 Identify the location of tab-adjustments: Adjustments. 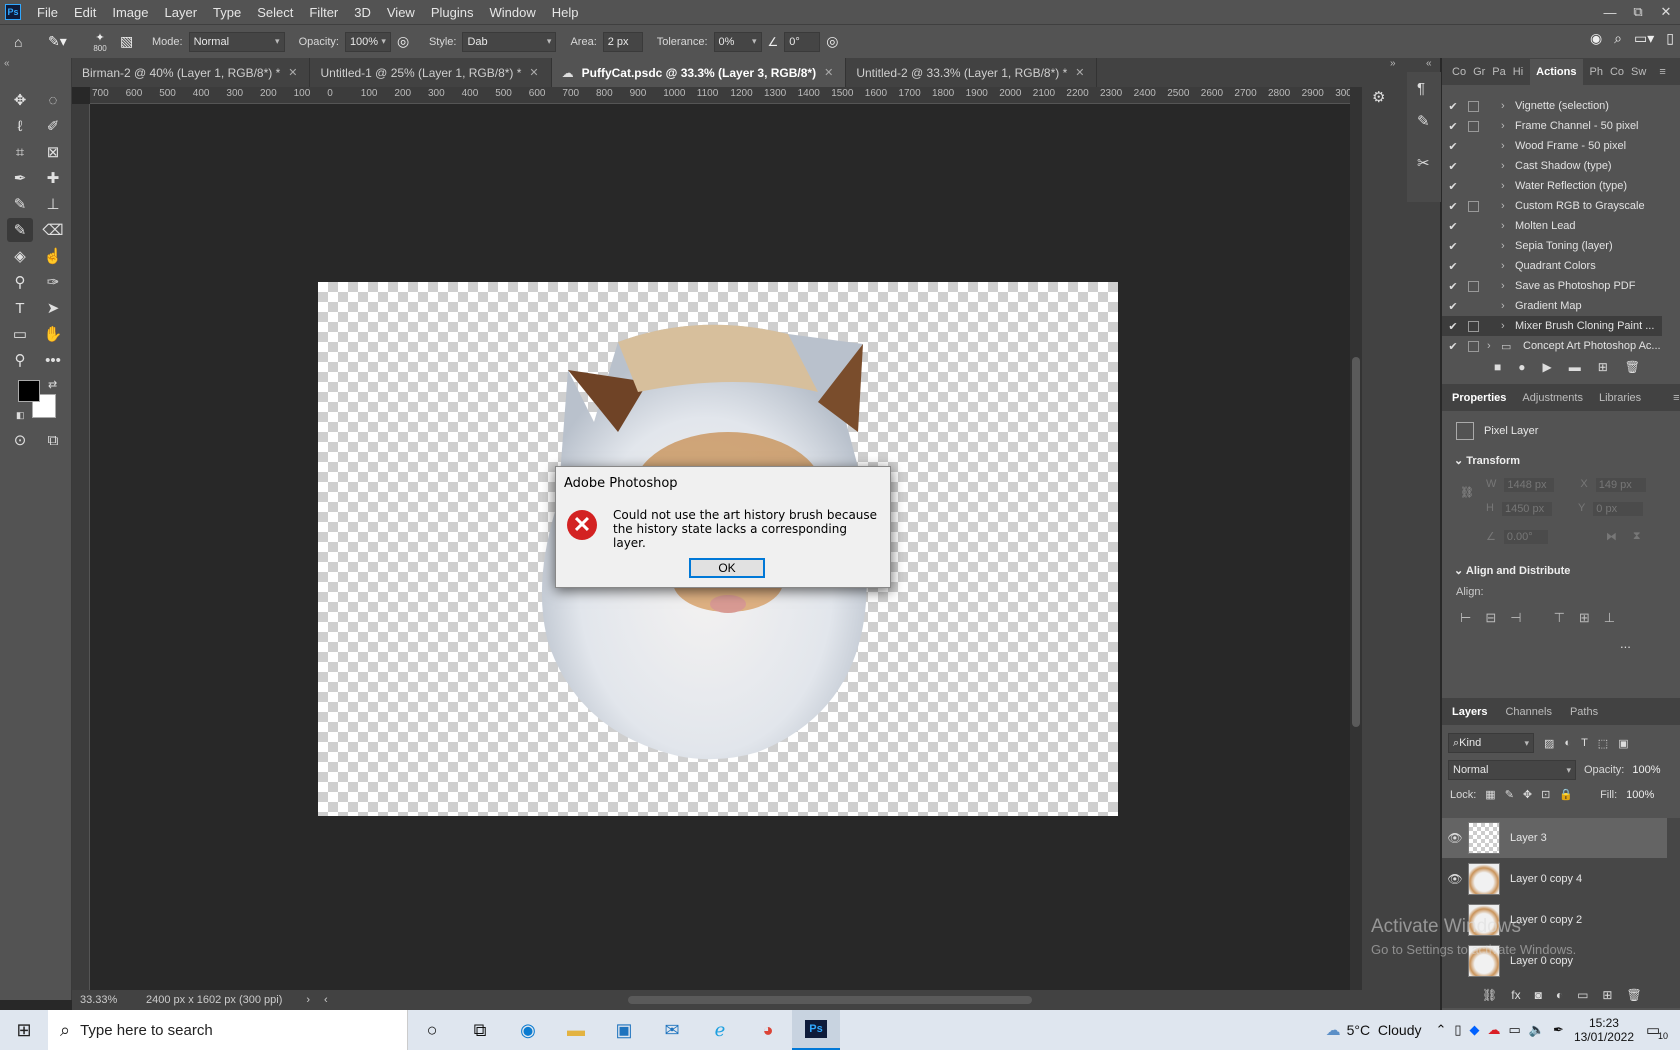
(1552, 398).